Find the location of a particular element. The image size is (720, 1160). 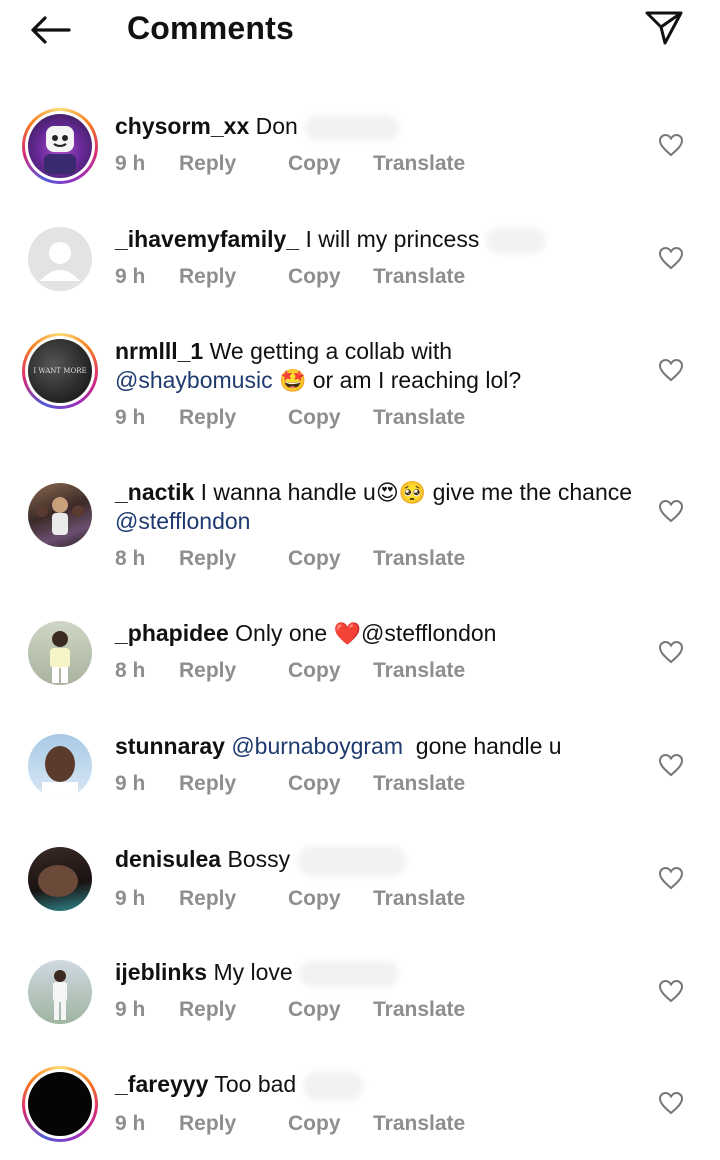

header-bar: Comments is located at coordinates (360, 31).